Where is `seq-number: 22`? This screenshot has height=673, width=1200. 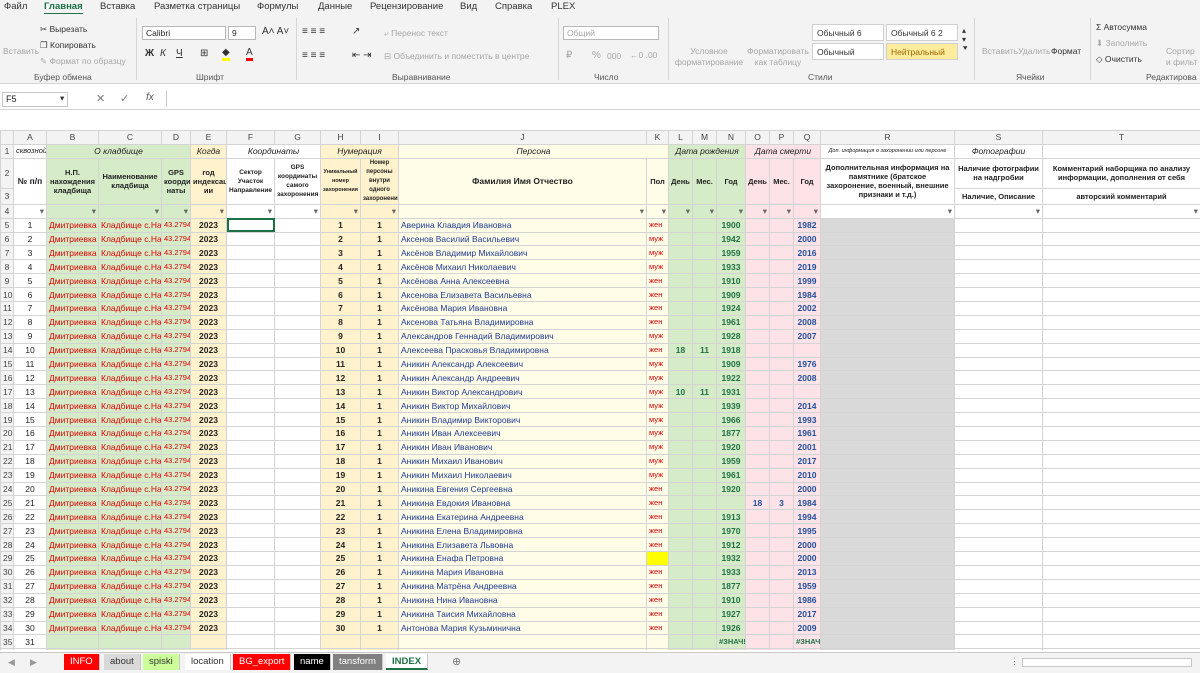 seq-number: 22 is located at coordinates (30, 517).